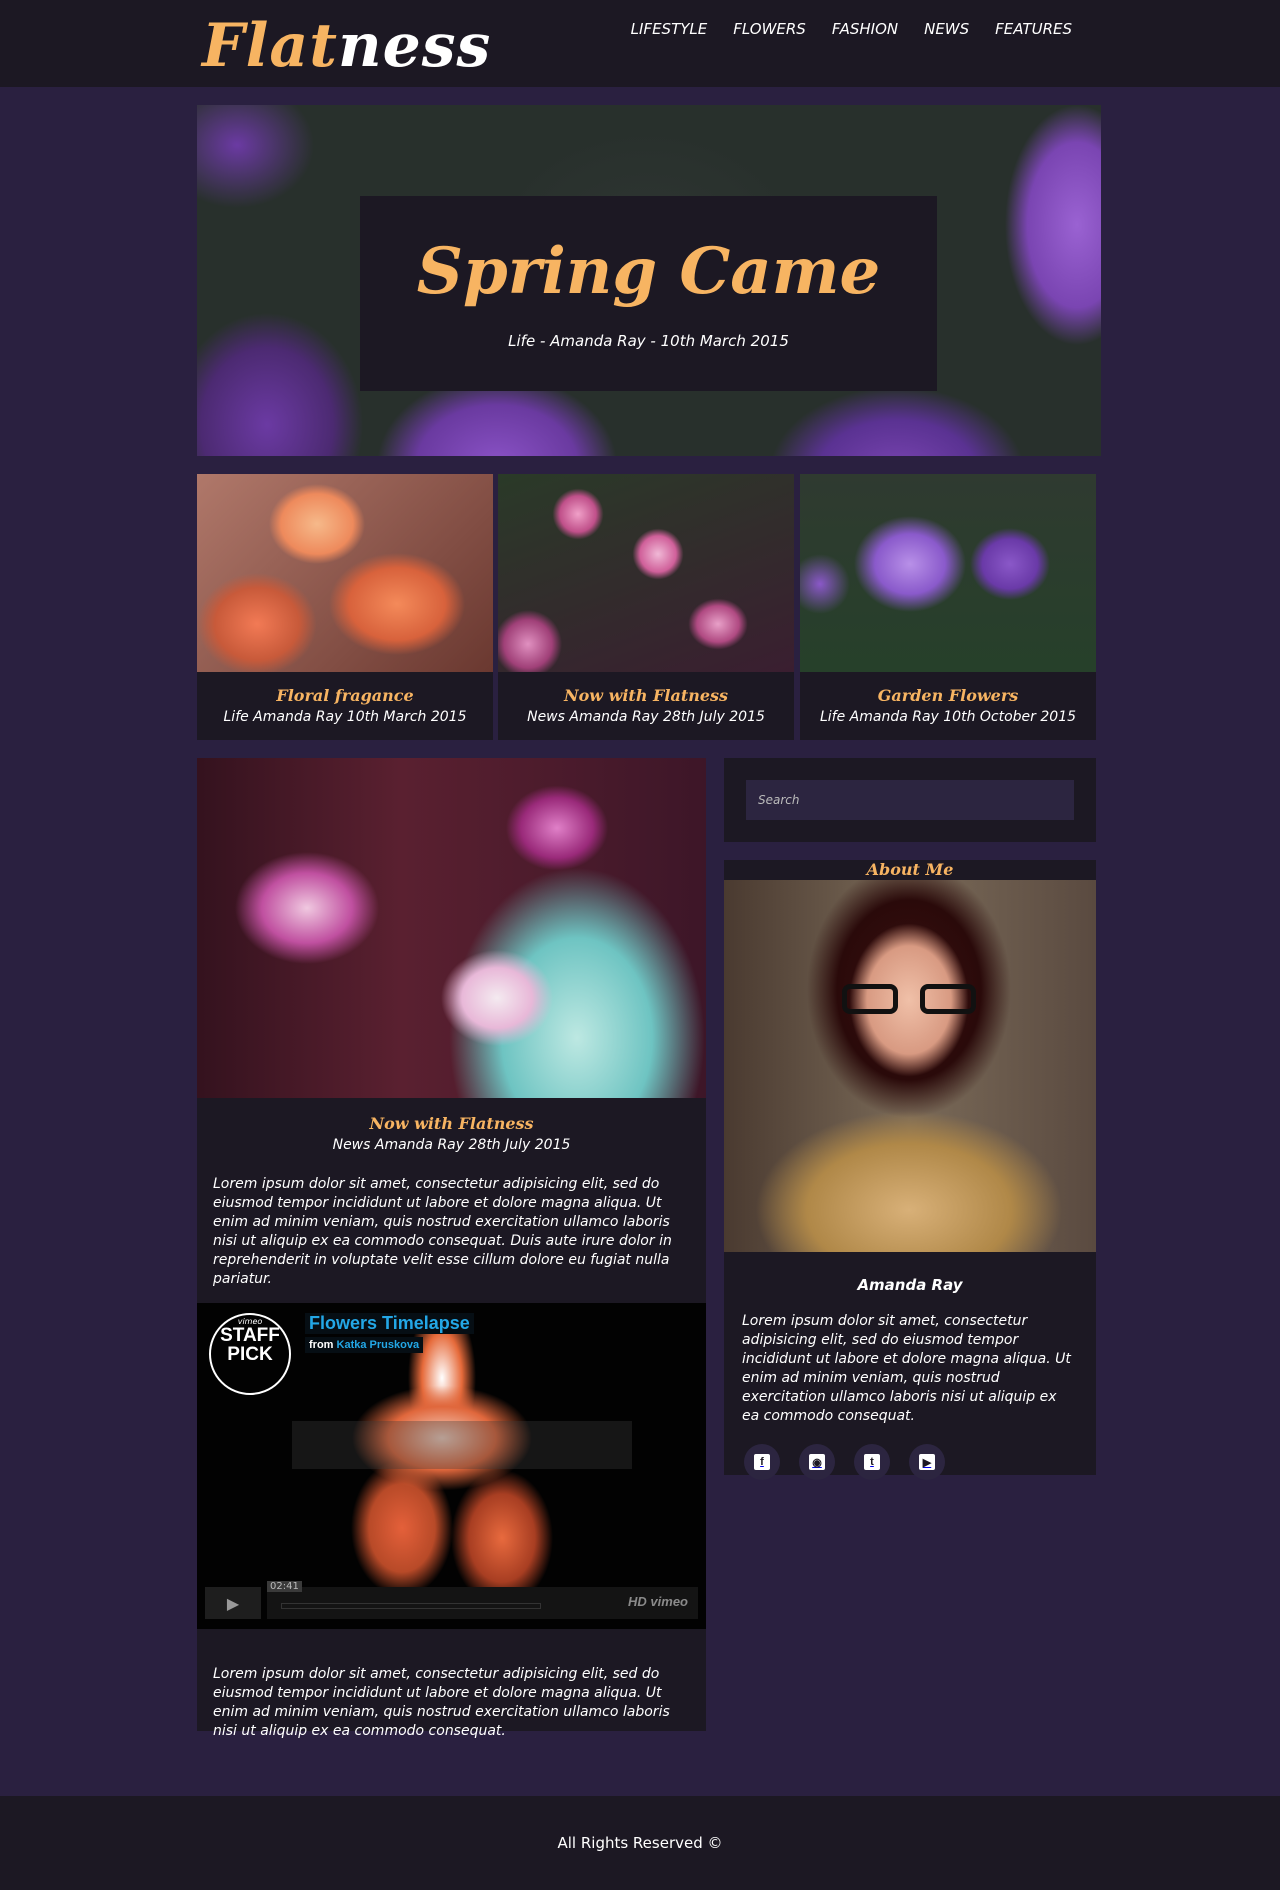  I want to click on footer-copyright: All Rights Reserved ©, so click(640, 1843).